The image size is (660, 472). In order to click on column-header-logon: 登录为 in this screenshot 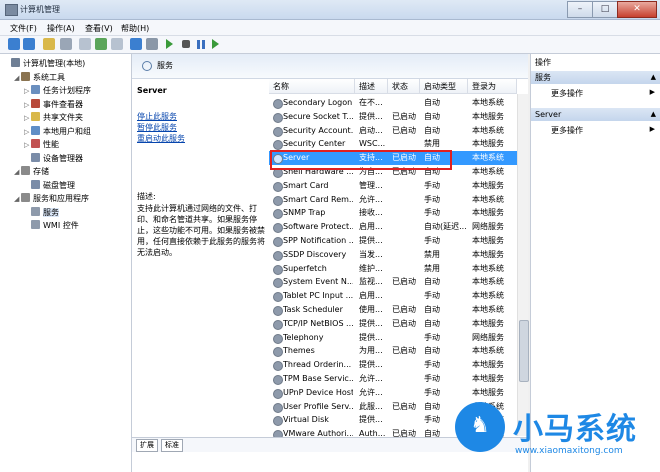, I will do `click(492, 86)`.